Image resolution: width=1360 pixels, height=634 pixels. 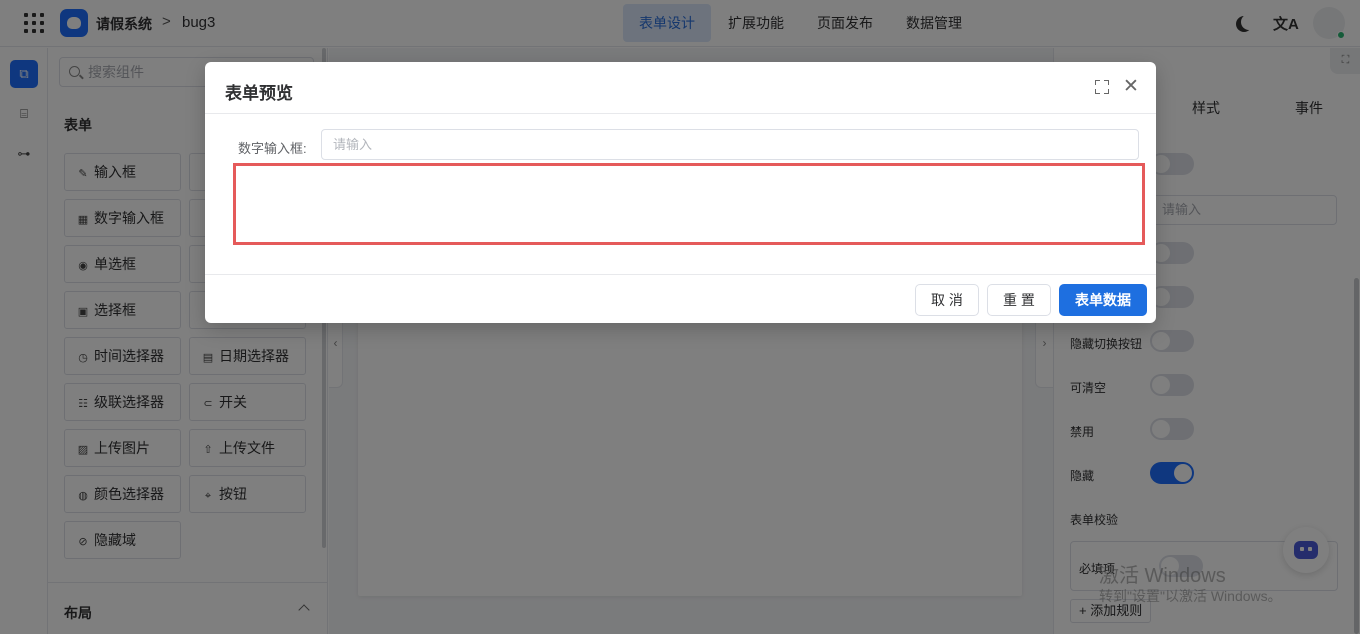 What do you see at coordinates (680, 88) in the screenshot?
I see `dialog-header: 表单预览 ✕` at bounding box center [680, 88].